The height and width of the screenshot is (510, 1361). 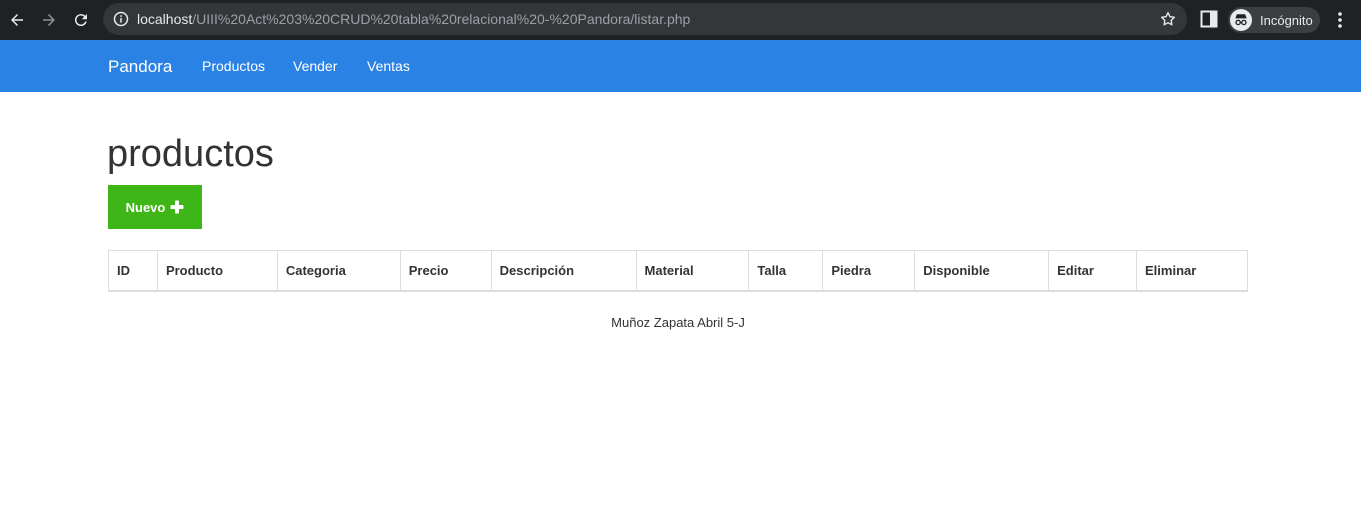 What do you see at coordinates (81, 20) in the screenshot?
I see `reload-icon` at bounding box center [81, 20].